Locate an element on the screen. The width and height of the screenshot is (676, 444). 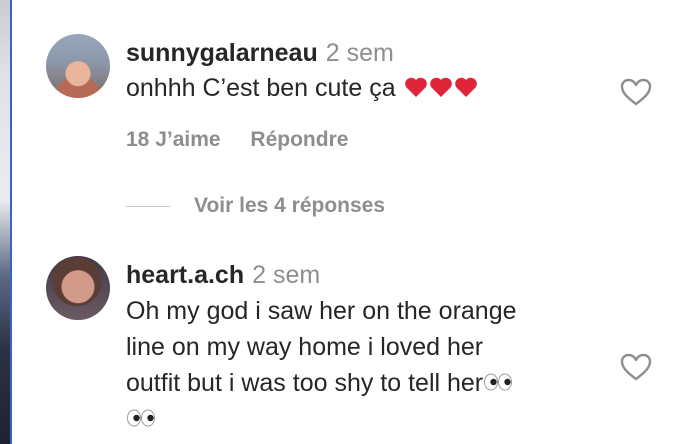
view-replies-label: Voir les 4 réponses is located at coordinates (290, 205).